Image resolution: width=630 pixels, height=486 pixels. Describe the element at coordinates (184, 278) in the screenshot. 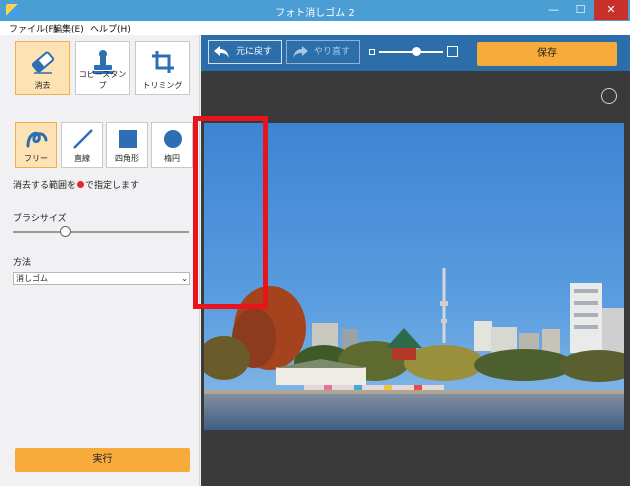

I see `chevron-down-icon: ⌄` at that location.